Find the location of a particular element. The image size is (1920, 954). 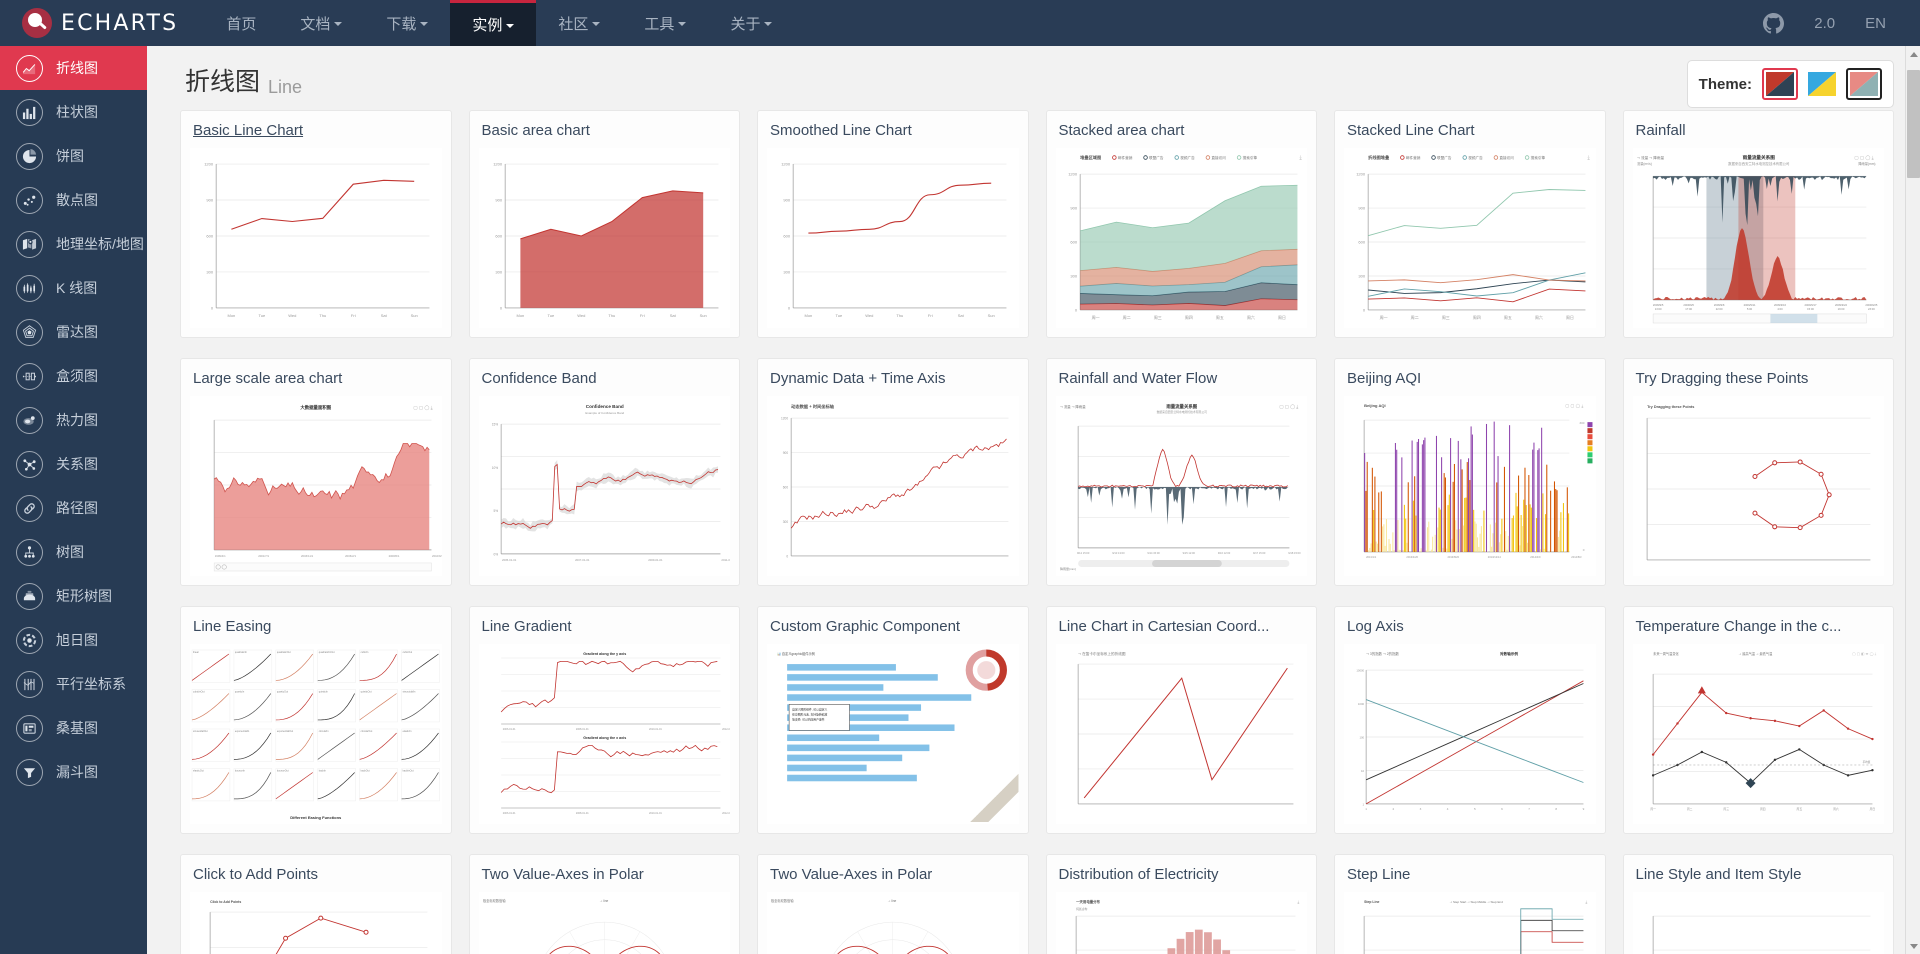

sidebar-item-3: 散点图 is located at coordinates (73, 200).